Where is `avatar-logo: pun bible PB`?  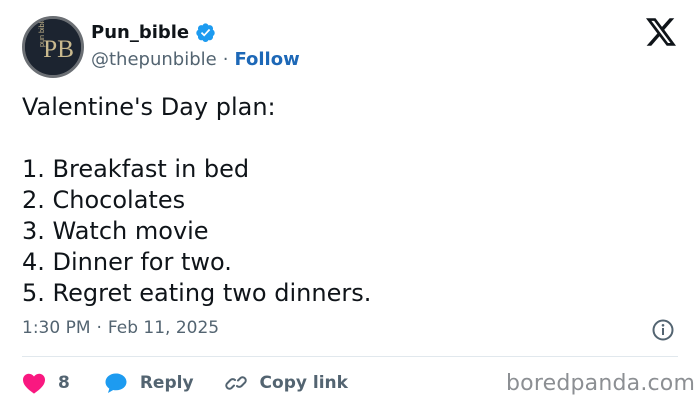 avatar-logo: pun bible PB is located at coordinates (53, 47).